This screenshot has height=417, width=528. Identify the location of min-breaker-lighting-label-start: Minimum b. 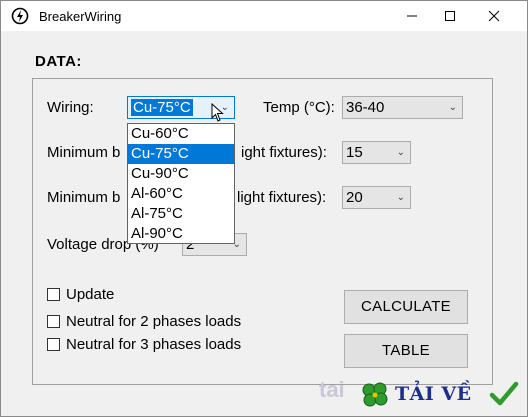
(84, 152).